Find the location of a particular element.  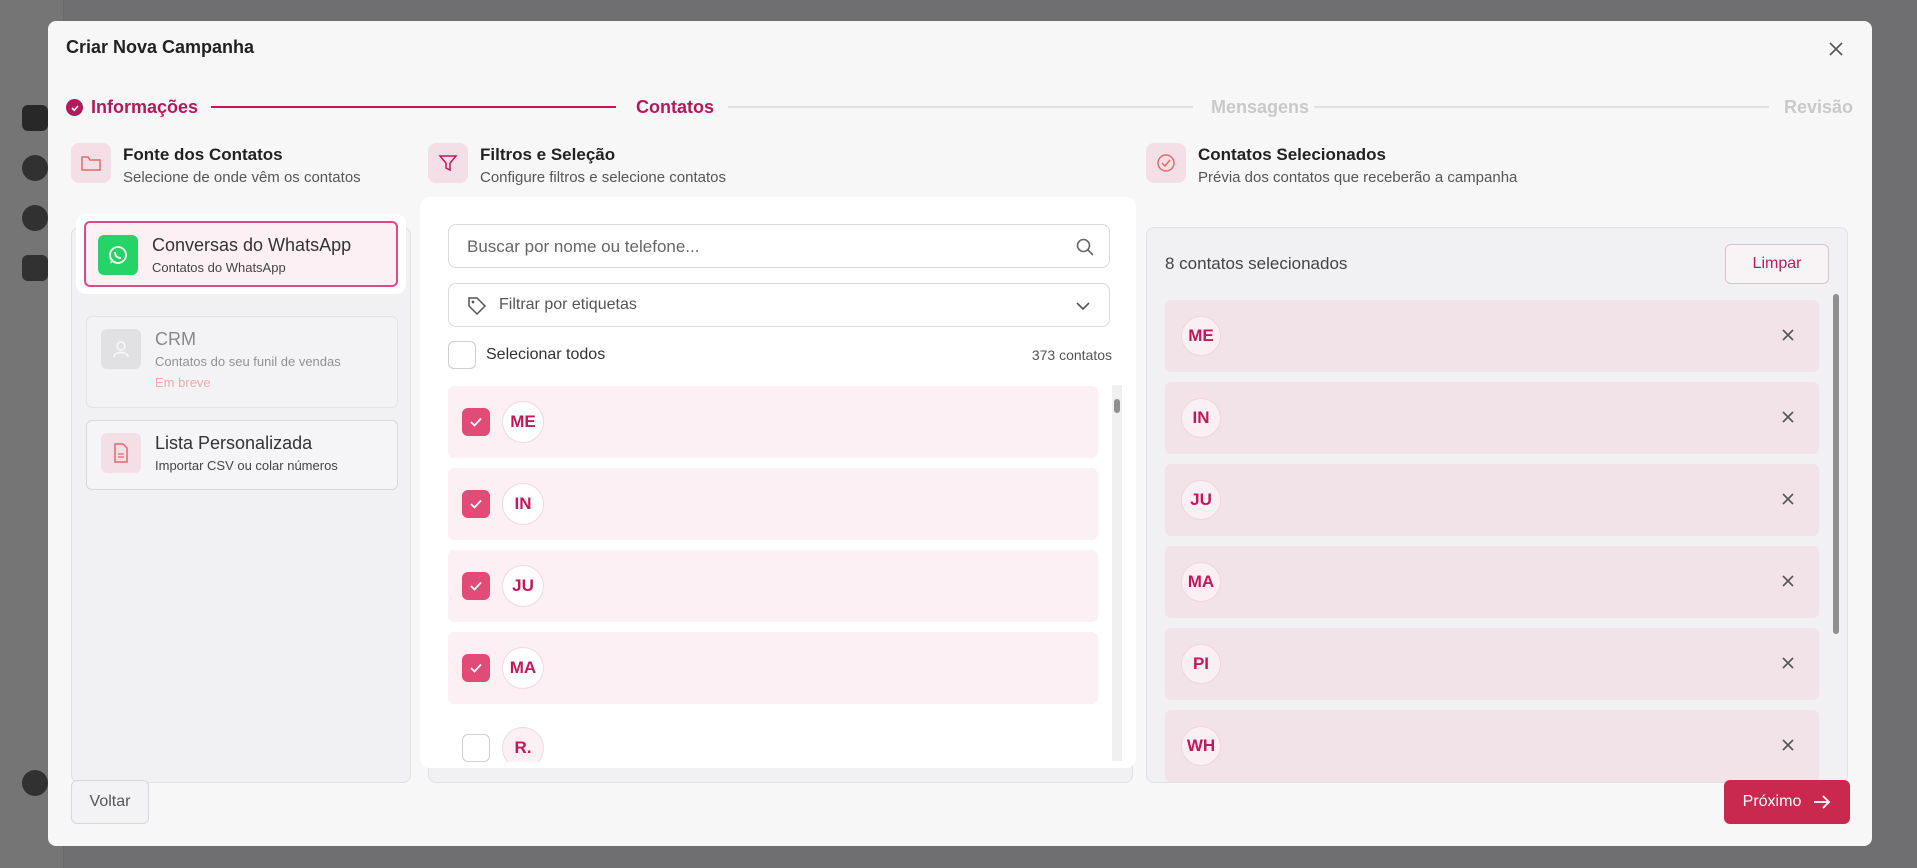

source-option-subtitle: Contatos do seu funil de vendas is located at coordinates (248, 361).